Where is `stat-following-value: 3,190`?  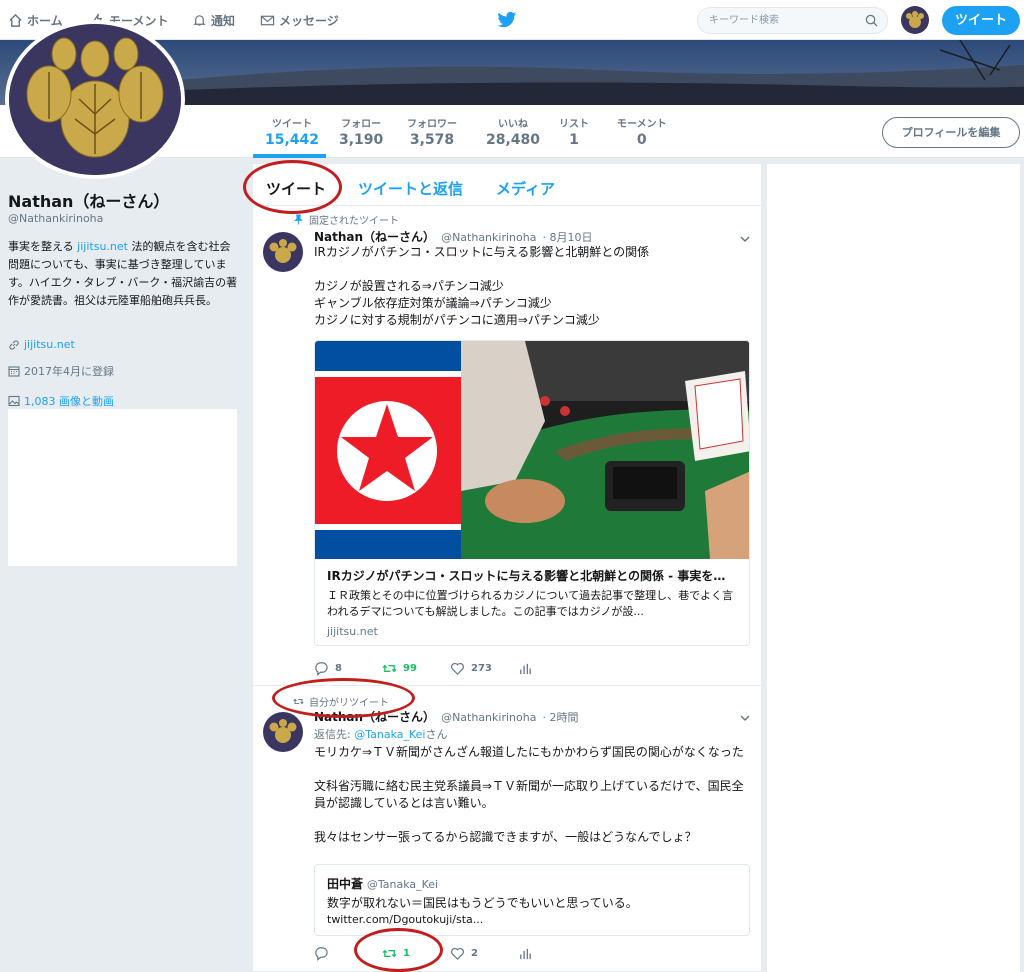
stat-following-value: 3,190 is located at coordinates (361, 140).